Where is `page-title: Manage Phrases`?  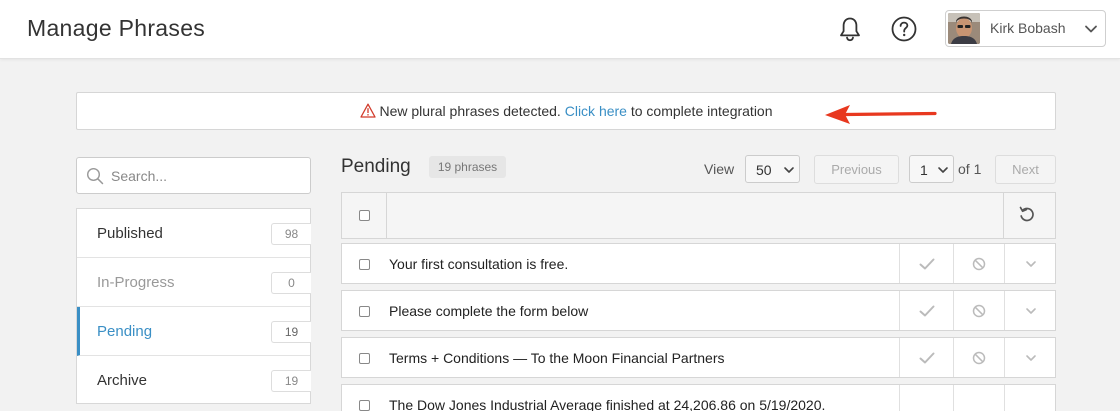 page-title: Manage Phrases is located at coordinates (116, 28).